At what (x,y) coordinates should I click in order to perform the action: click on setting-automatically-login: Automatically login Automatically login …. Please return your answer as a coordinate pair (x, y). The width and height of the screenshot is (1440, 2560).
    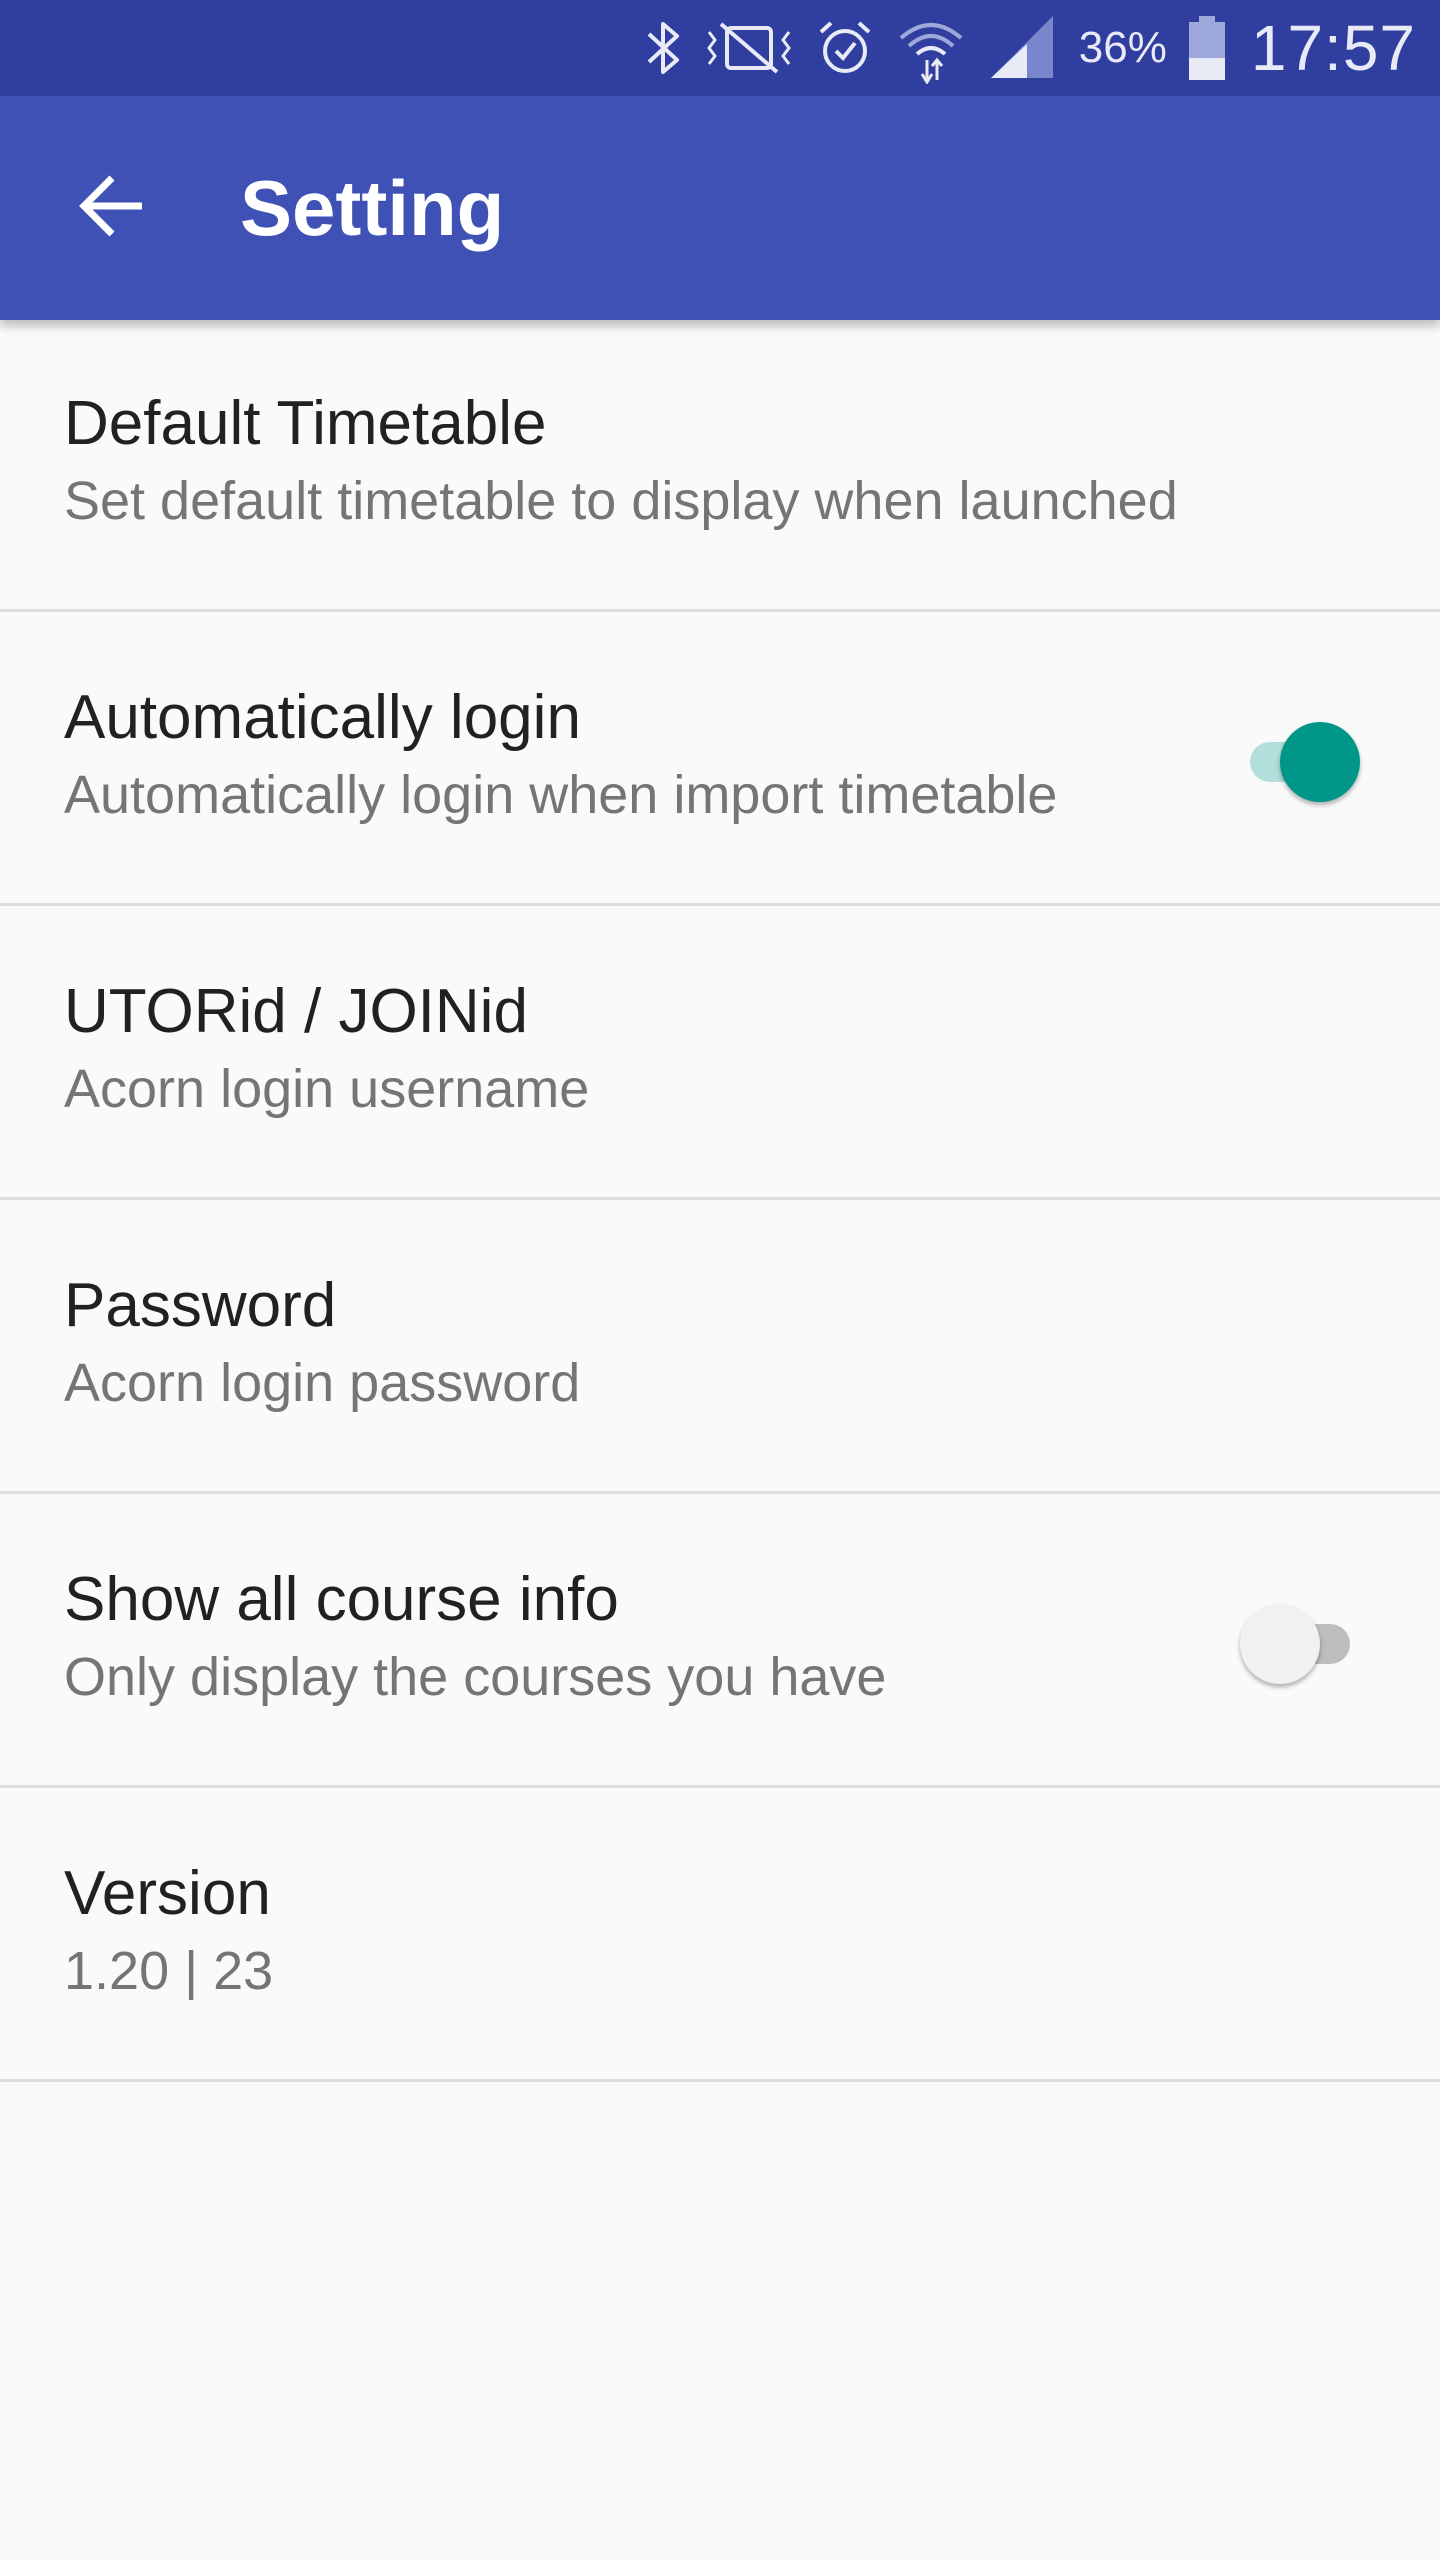
    Looking at the image, I should click on (720, 759).